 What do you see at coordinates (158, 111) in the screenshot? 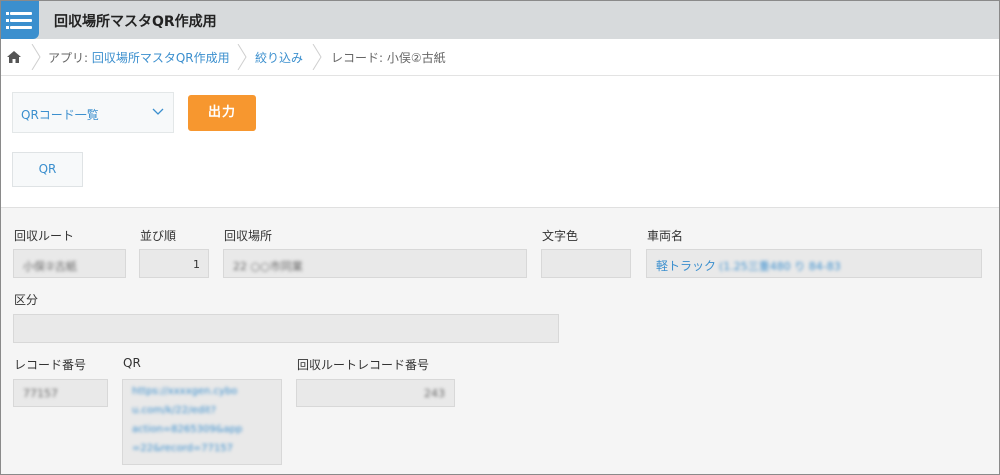
I see `chevron-down-icon` at bounding box center [158, 111].